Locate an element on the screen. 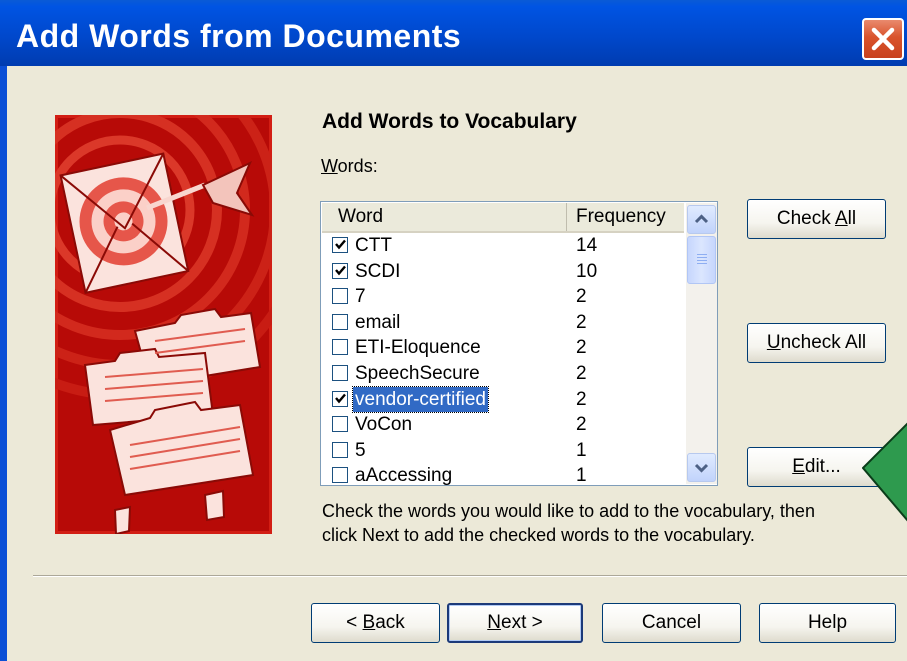 This screenshot has width=907, height=661. list-row: SCDI 10 is located at coordinates (503, 272).